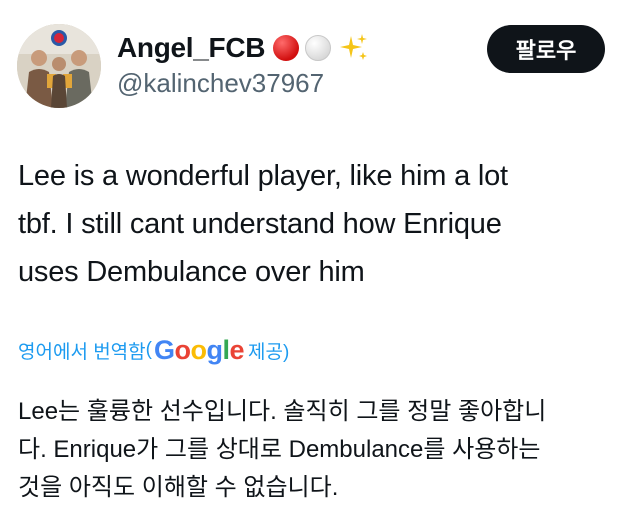 The width and height of the screenshot is (640, 529). I want to click on display-name-row: Angel_FCB, so click(243, 48).